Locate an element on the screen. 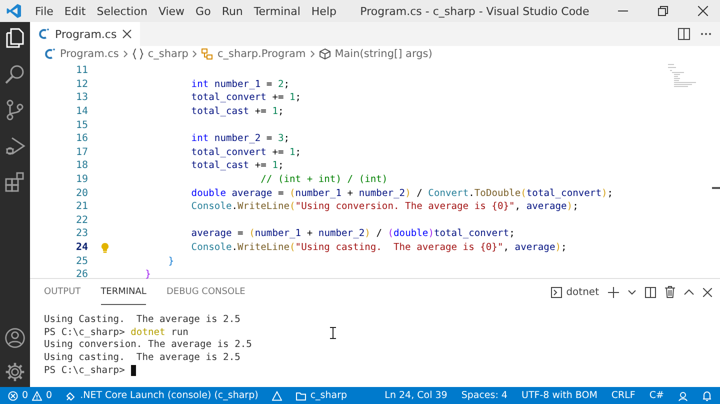 Image resolution: width=720 pixels, height=404 pixels. line-number: 22 is located at coordinates (81, 220).